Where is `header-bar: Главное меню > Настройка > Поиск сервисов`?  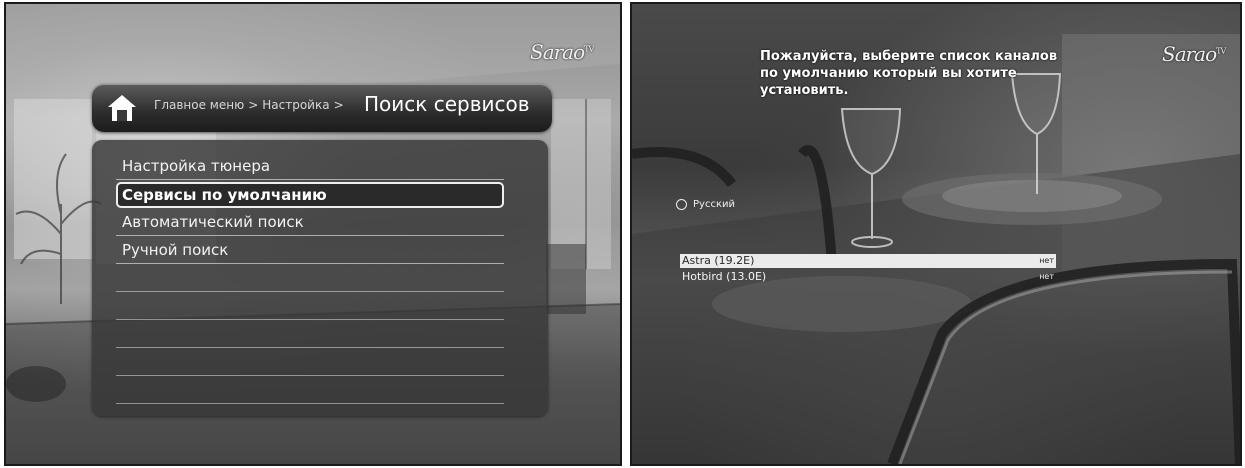 header-bar: Главное меню > Настройка > Поиск сервисов is located at coordinates (322, 108).